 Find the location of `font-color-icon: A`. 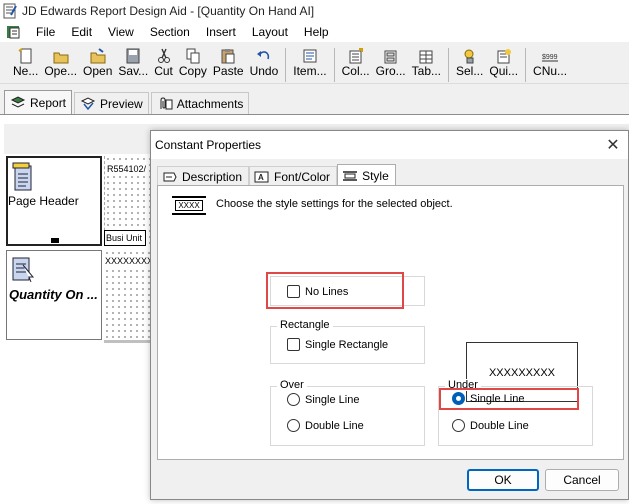

font-color-icon: A is located at coordinates (261, 176).